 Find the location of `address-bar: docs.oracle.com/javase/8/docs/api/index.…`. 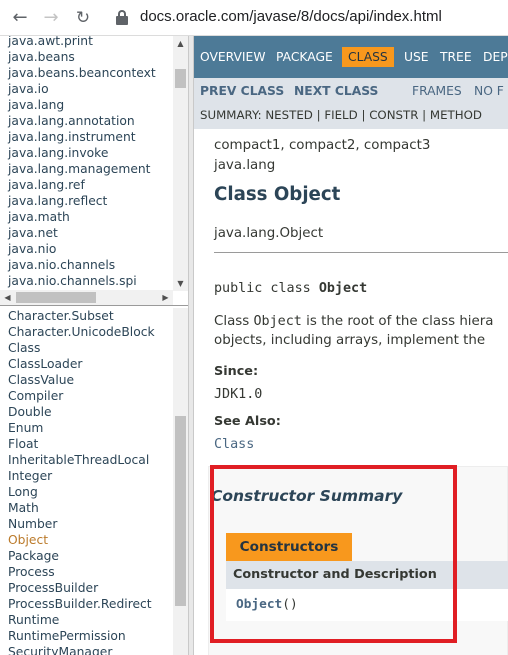

address-bar: docs.oracle.com/javase/8/docs/api/index.… is located at coordinates (291, 16).